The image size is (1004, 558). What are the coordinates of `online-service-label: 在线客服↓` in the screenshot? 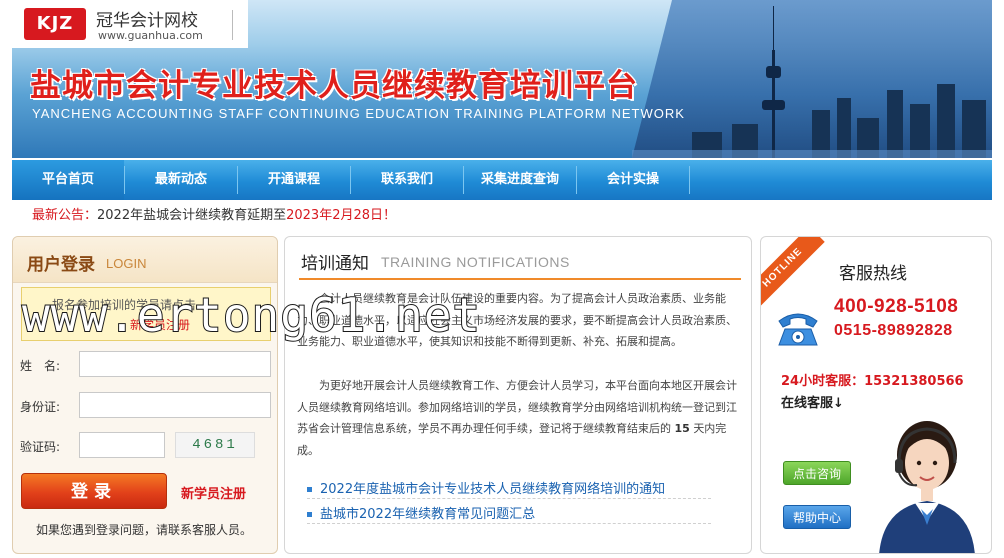 It's located at (812, 403).